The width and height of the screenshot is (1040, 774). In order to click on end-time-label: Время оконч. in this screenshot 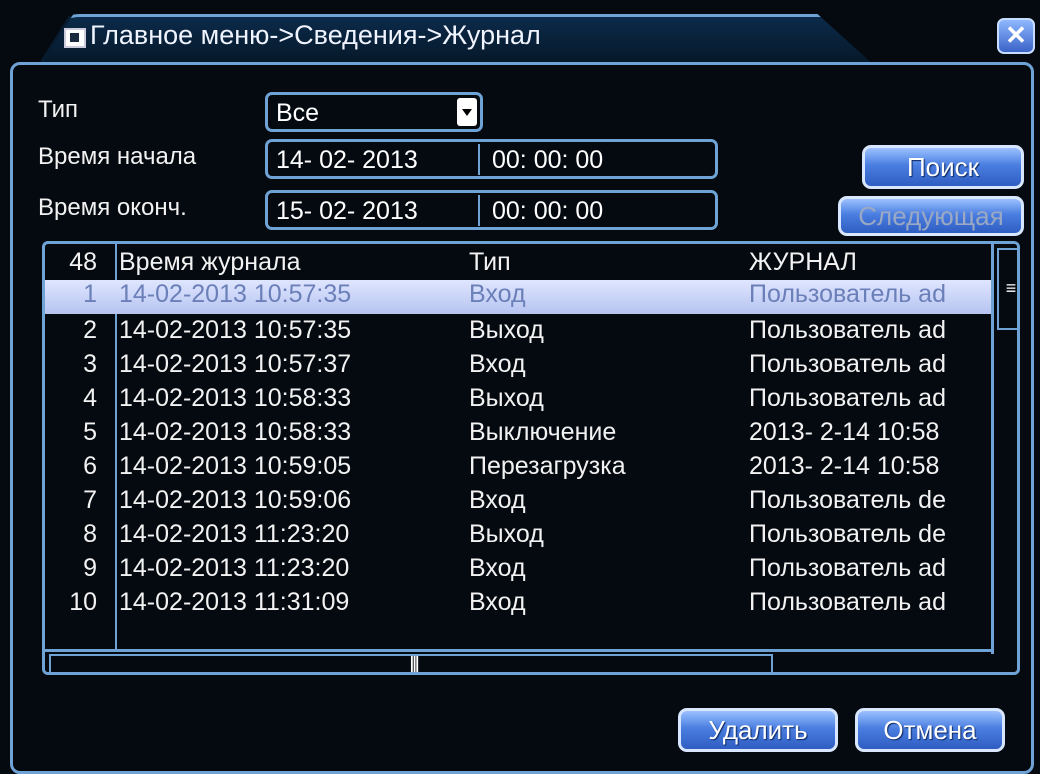, I will do `click(112, 207)`.